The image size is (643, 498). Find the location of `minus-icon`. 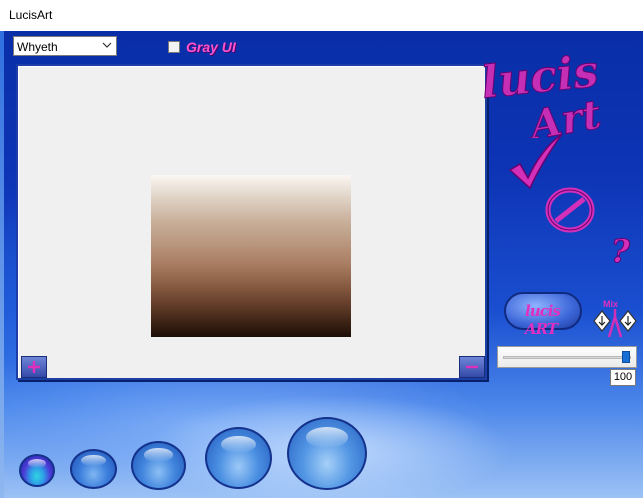

minus-icon is located at coordinates (472, 367).